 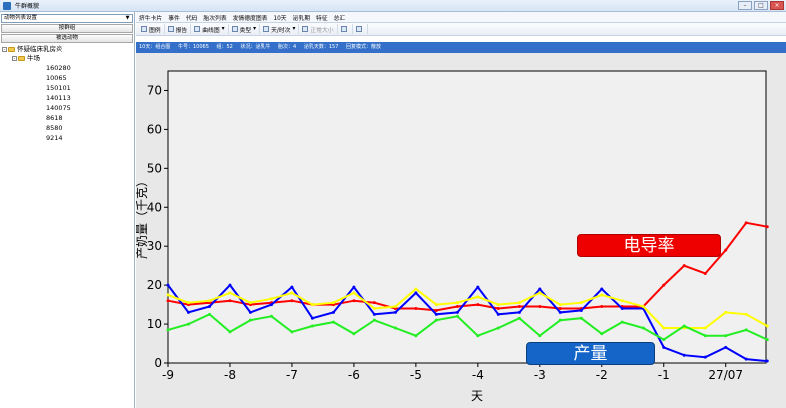 I want to click on x-tick-label: -1, so click(x=664, y=375).